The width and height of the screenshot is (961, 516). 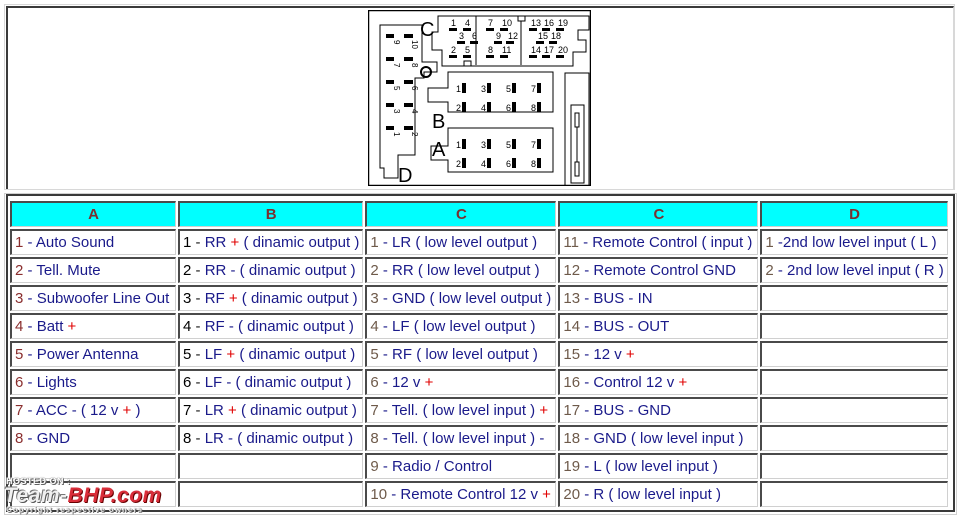 I want to click on pin-function: Tell. Mute, so click(x=68, y=270).